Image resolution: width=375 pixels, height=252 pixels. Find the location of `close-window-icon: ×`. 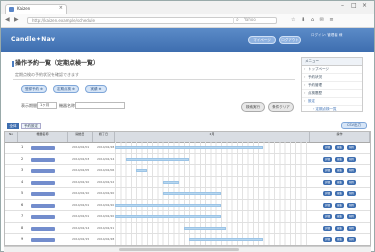

close-window-icon: × is located at coordinates (364, 6).